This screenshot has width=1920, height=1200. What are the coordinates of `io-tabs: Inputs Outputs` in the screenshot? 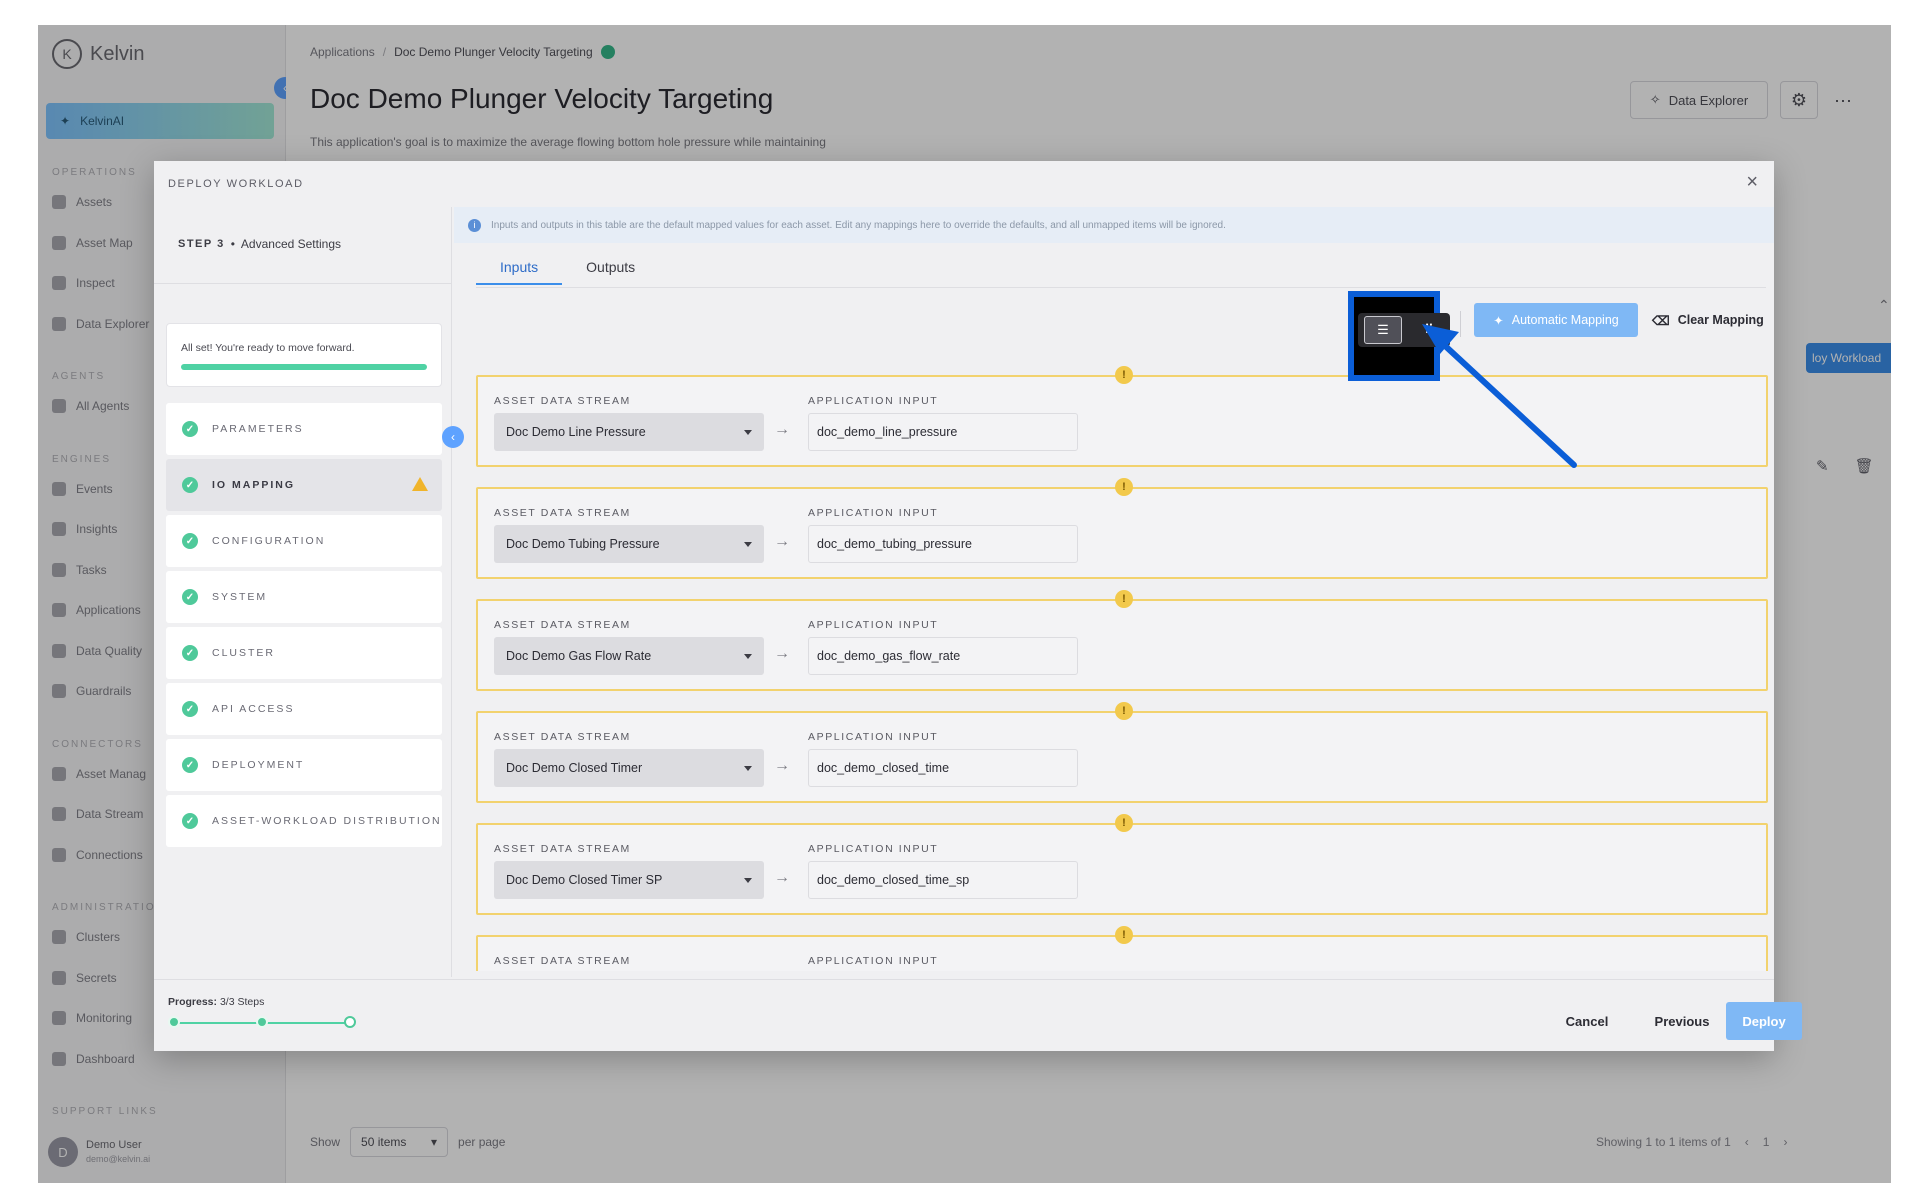 It's located at (567, 268).